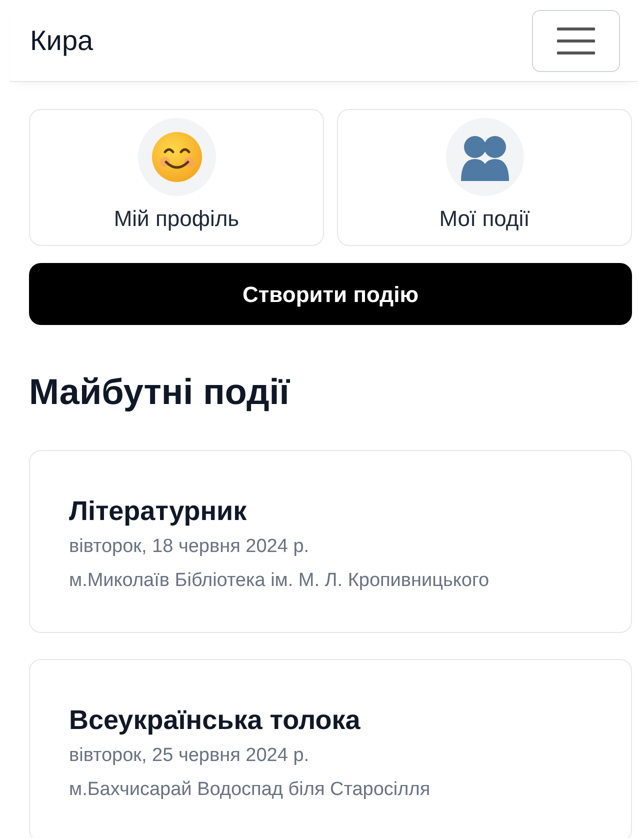 This screenshot has height=838, width=638. Describe the element at coordinates (250, 790) in the screenshot. I see `event-place: м.Бахчисарай Водоспад біля Старосілля` at that location.